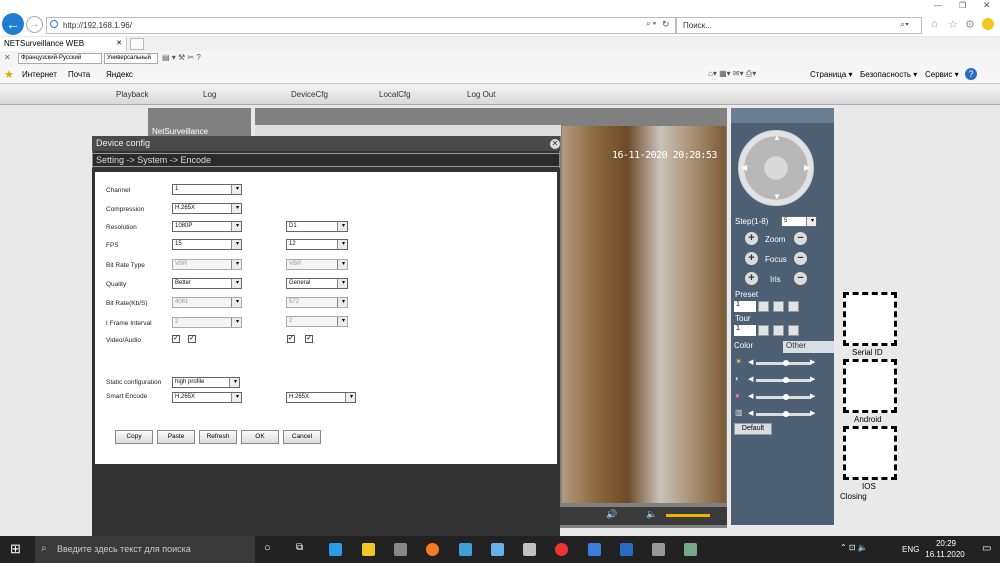 Image resolution: width=1000 pixels, height=563 pixels. I want to click on preset-input: 1, so click(745, 306).